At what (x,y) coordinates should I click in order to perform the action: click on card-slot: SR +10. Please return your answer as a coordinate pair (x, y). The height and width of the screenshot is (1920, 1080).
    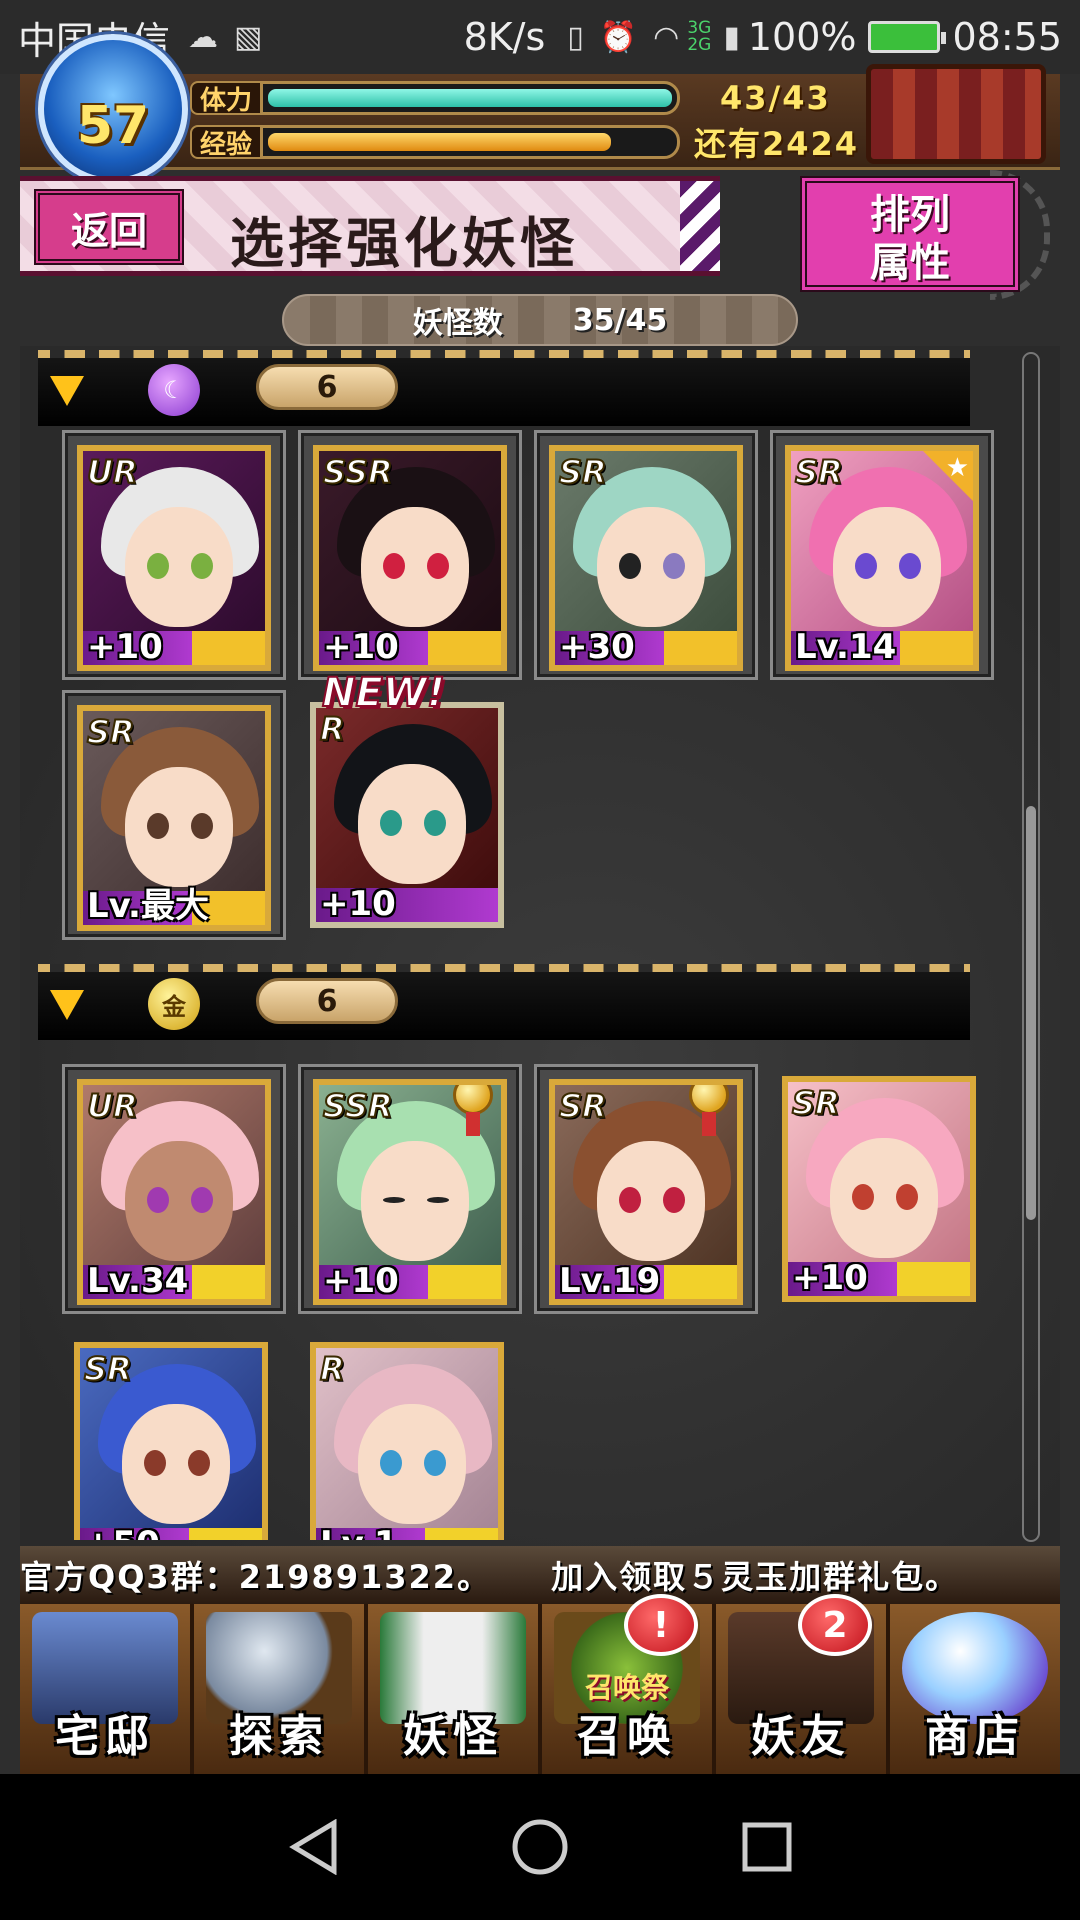
    Looking at the image, I should click on (882, 1189).